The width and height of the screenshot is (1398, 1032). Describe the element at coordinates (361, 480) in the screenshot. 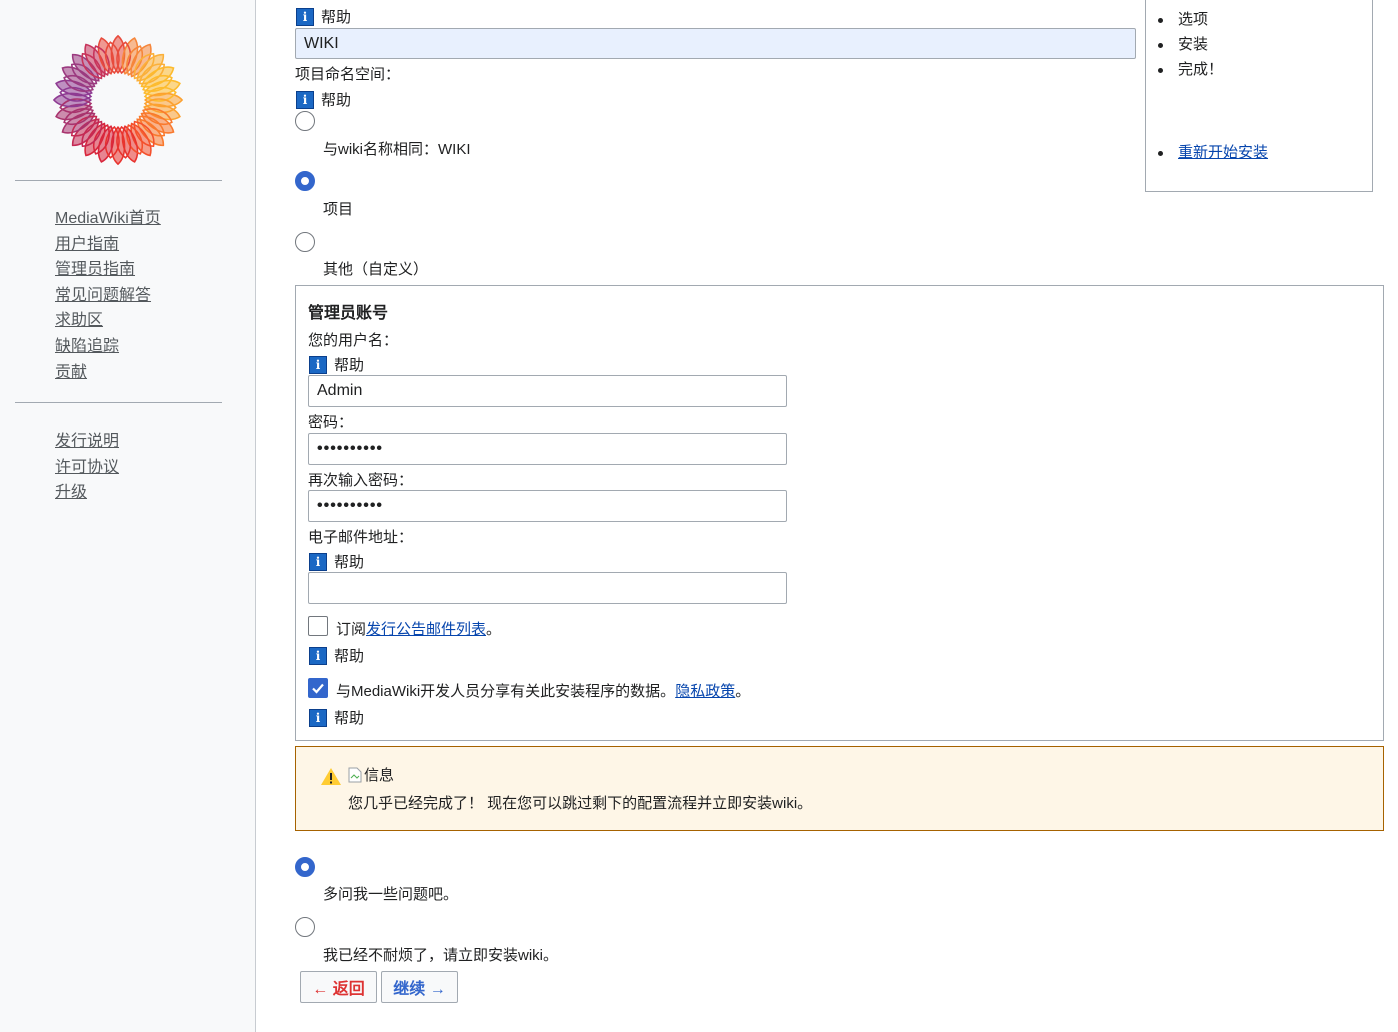

I see `password-confirm-label: 再次输入密码：` at that location.